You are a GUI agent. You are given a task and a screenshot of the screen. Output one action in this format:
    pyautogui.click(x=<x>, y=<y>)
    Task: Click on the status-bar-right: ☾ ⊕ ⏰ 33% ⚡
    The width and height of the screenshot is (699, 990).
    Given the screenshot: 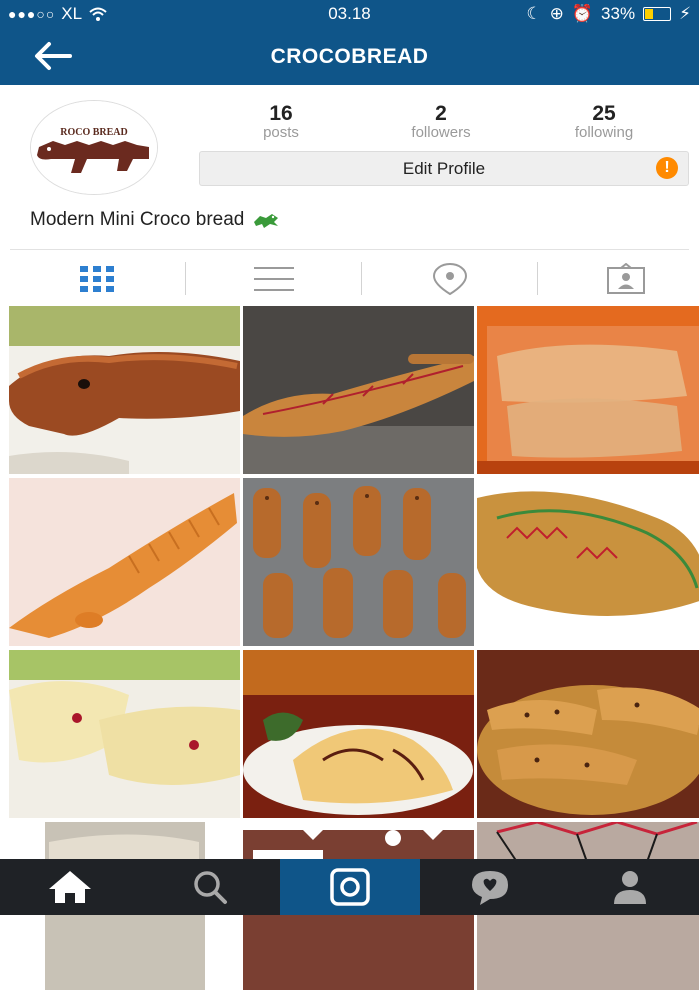 What is the action you would take?
    pyautogui.click(x=608, y=14)
    